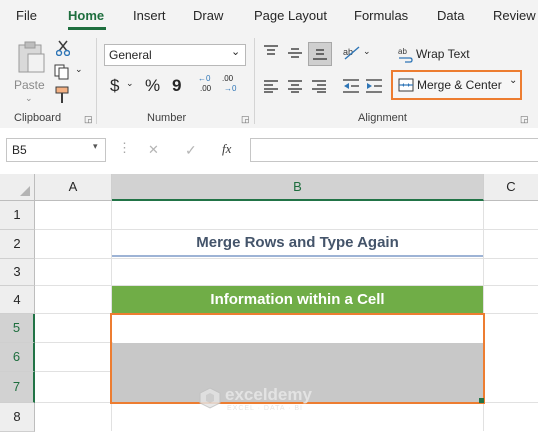 The width and height of the screenshot is (538, 432). Describe the element at coordinates (130, 83) in the screenshot. I see `currency-dropdown-icon: ⌄` at that location.